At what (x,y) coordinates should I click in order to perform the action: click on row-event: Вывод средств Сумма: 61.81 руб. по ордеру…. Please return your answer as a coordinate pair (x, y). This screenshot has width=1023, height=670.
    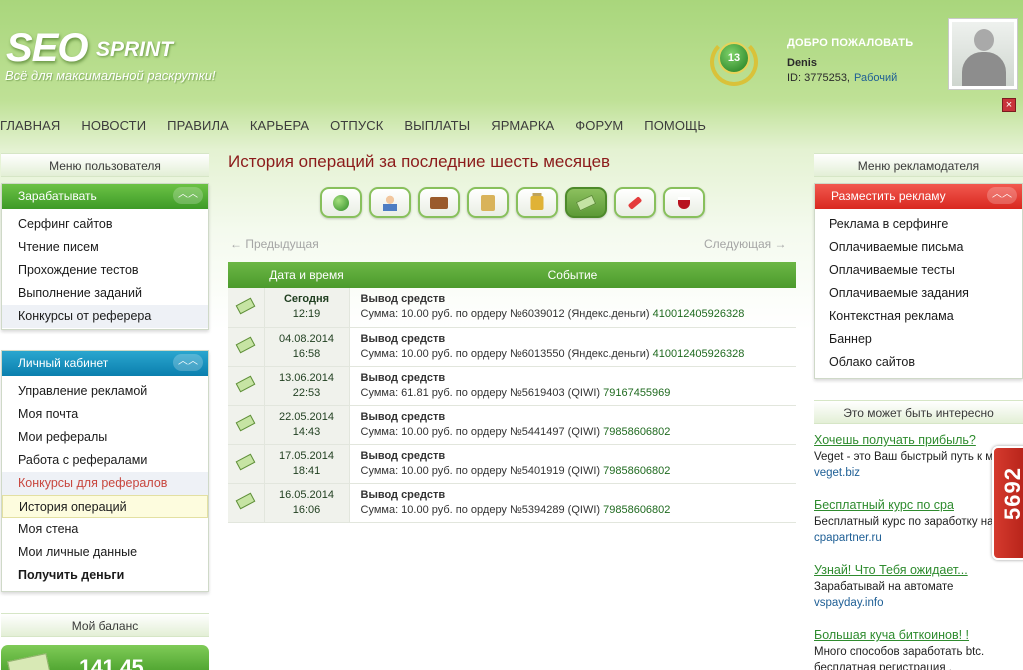
    Looking at the image, I should click on (572, 386).